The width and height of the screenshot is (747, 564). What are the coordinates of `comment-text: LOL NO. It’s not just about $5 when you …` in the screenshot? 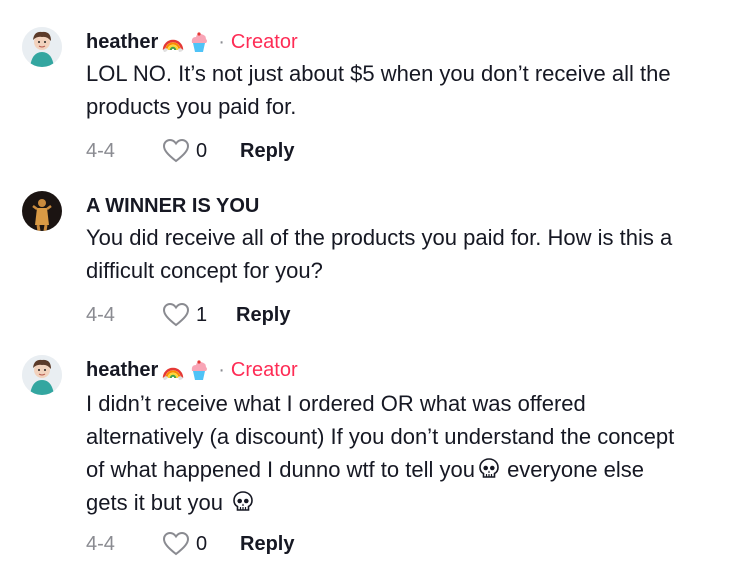 It's located at (378, 90).